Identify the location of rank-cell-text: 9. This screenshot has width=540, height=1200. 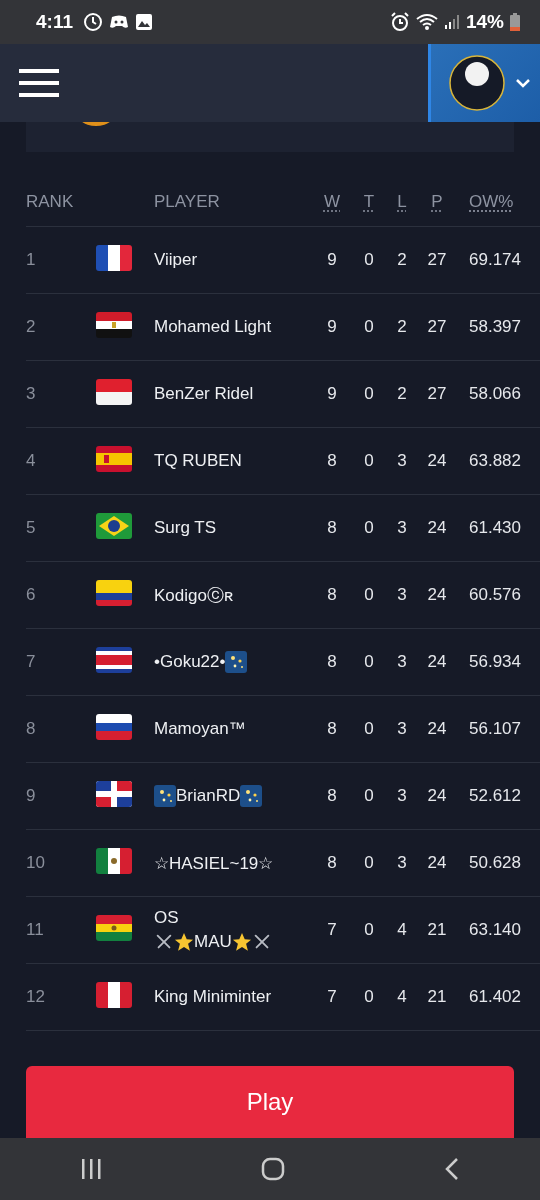
(31, 796).